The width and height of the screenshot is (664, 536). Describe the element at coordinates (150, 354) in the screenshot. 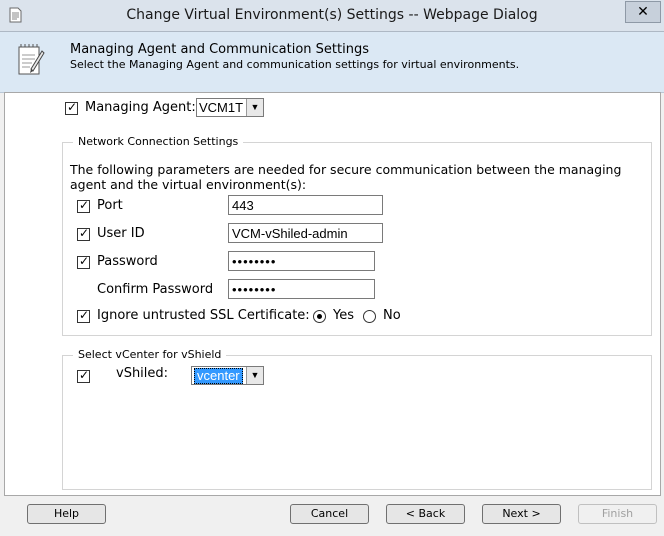

I see `vcenter-legend: Select vCenter for vShield` at that location.